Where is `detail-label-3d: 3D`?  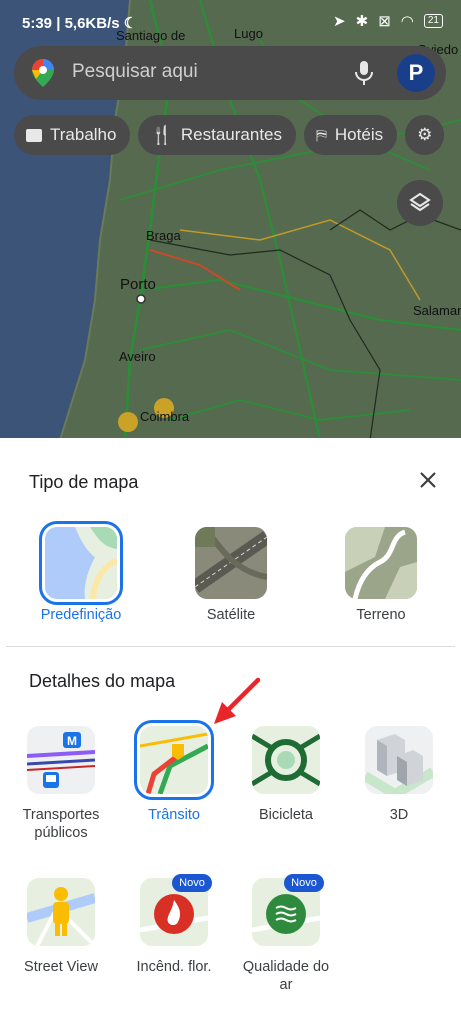
detail-label-3d: 3D is located at coordinates (399, 815).